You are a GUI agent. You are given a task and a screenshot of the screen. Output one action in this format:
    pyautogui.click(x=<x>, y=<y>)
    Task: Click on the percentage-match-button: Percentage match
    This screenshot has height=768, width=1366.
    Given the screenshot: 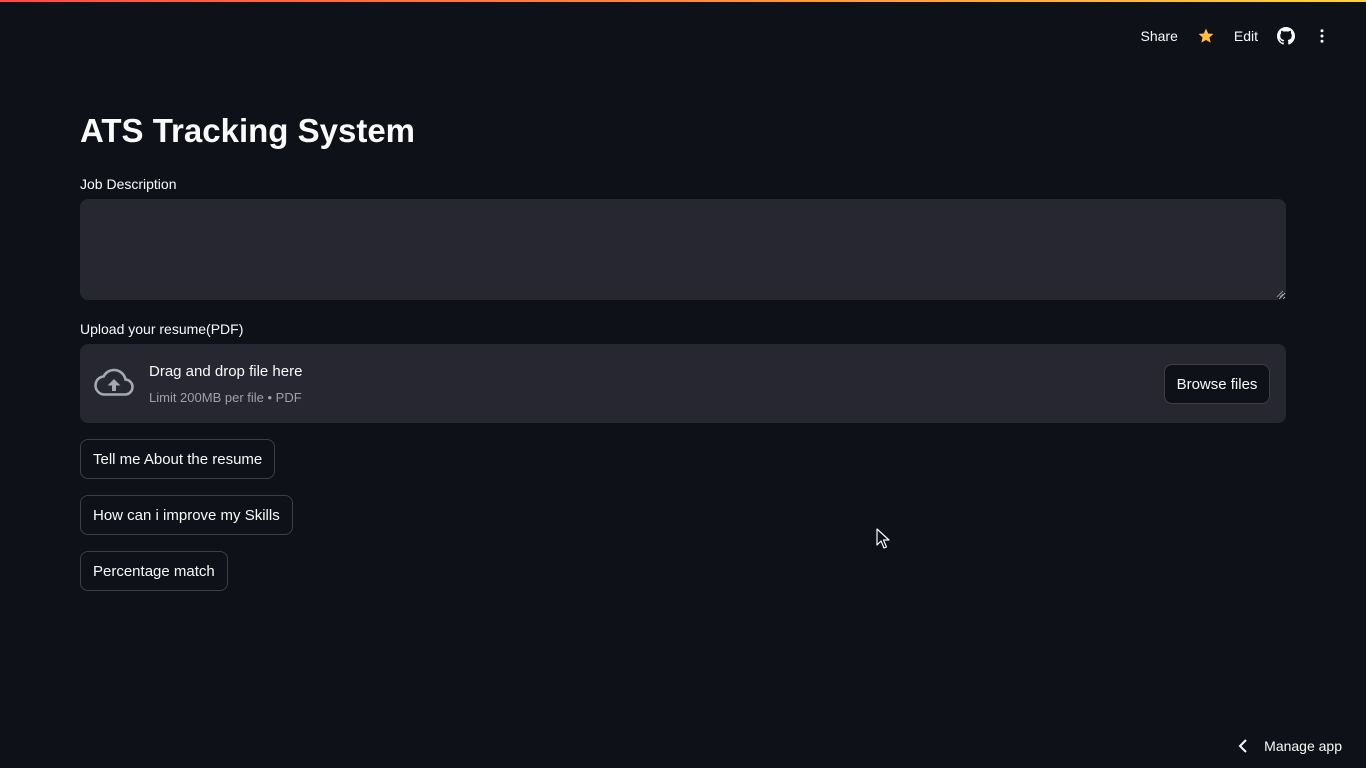 What is the action you would take?
    pyautogui.click(x=154, y=571)
    